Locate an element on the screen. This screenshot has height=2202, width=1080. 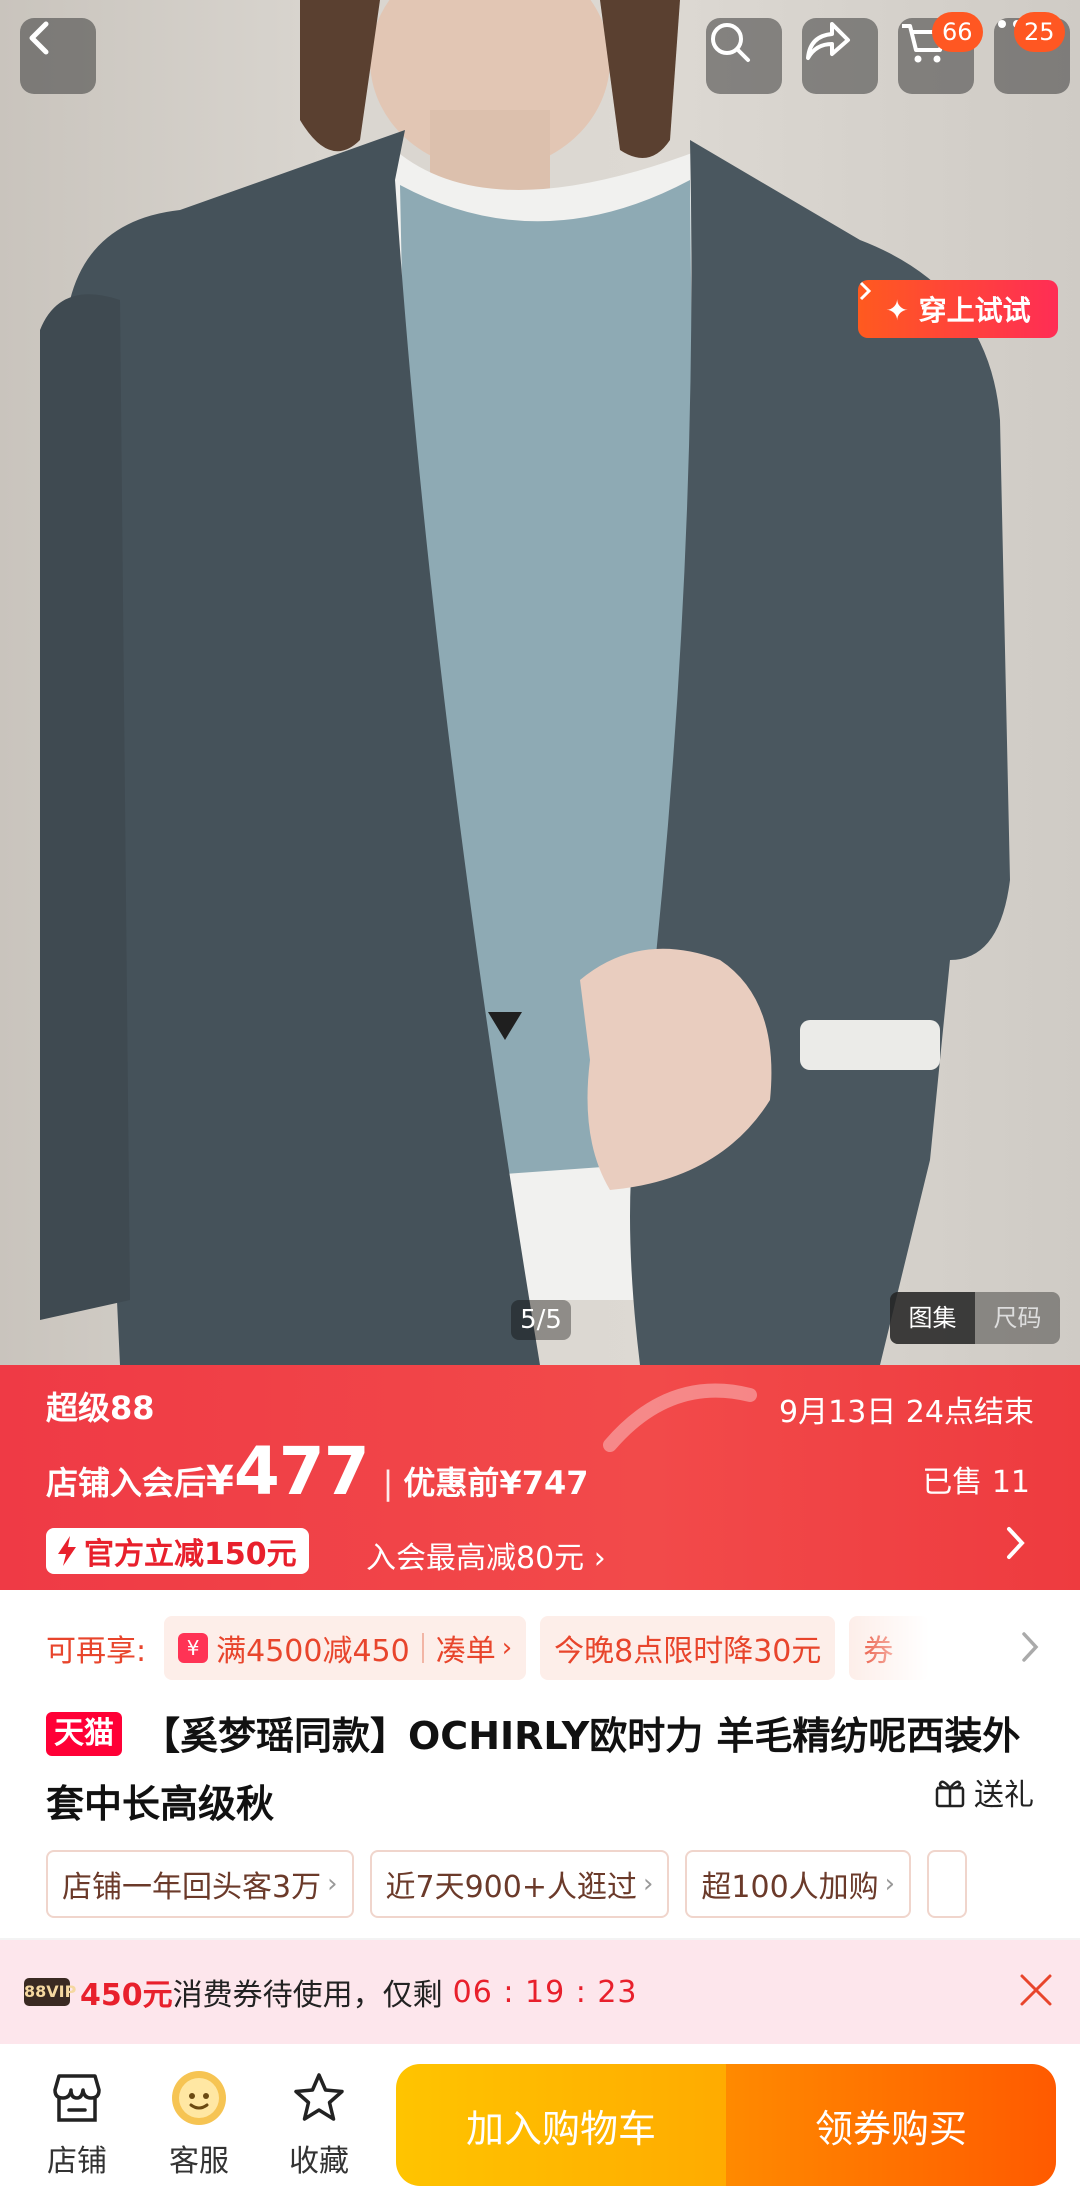
benefits-label: 可再享: is located at coordinates (96, 1651).